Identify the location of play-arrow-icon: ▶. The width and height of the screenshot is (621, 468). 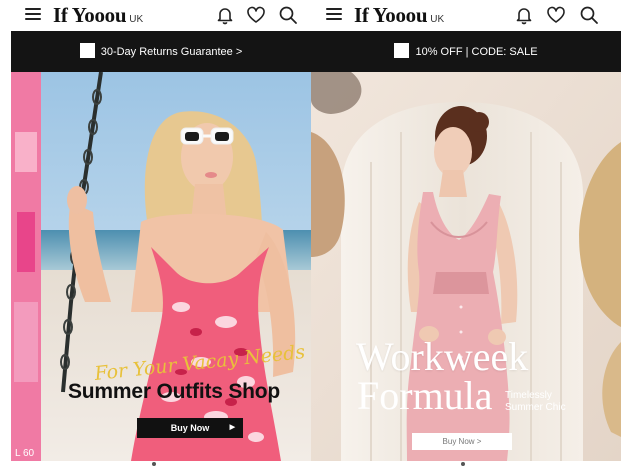
(232, 427).